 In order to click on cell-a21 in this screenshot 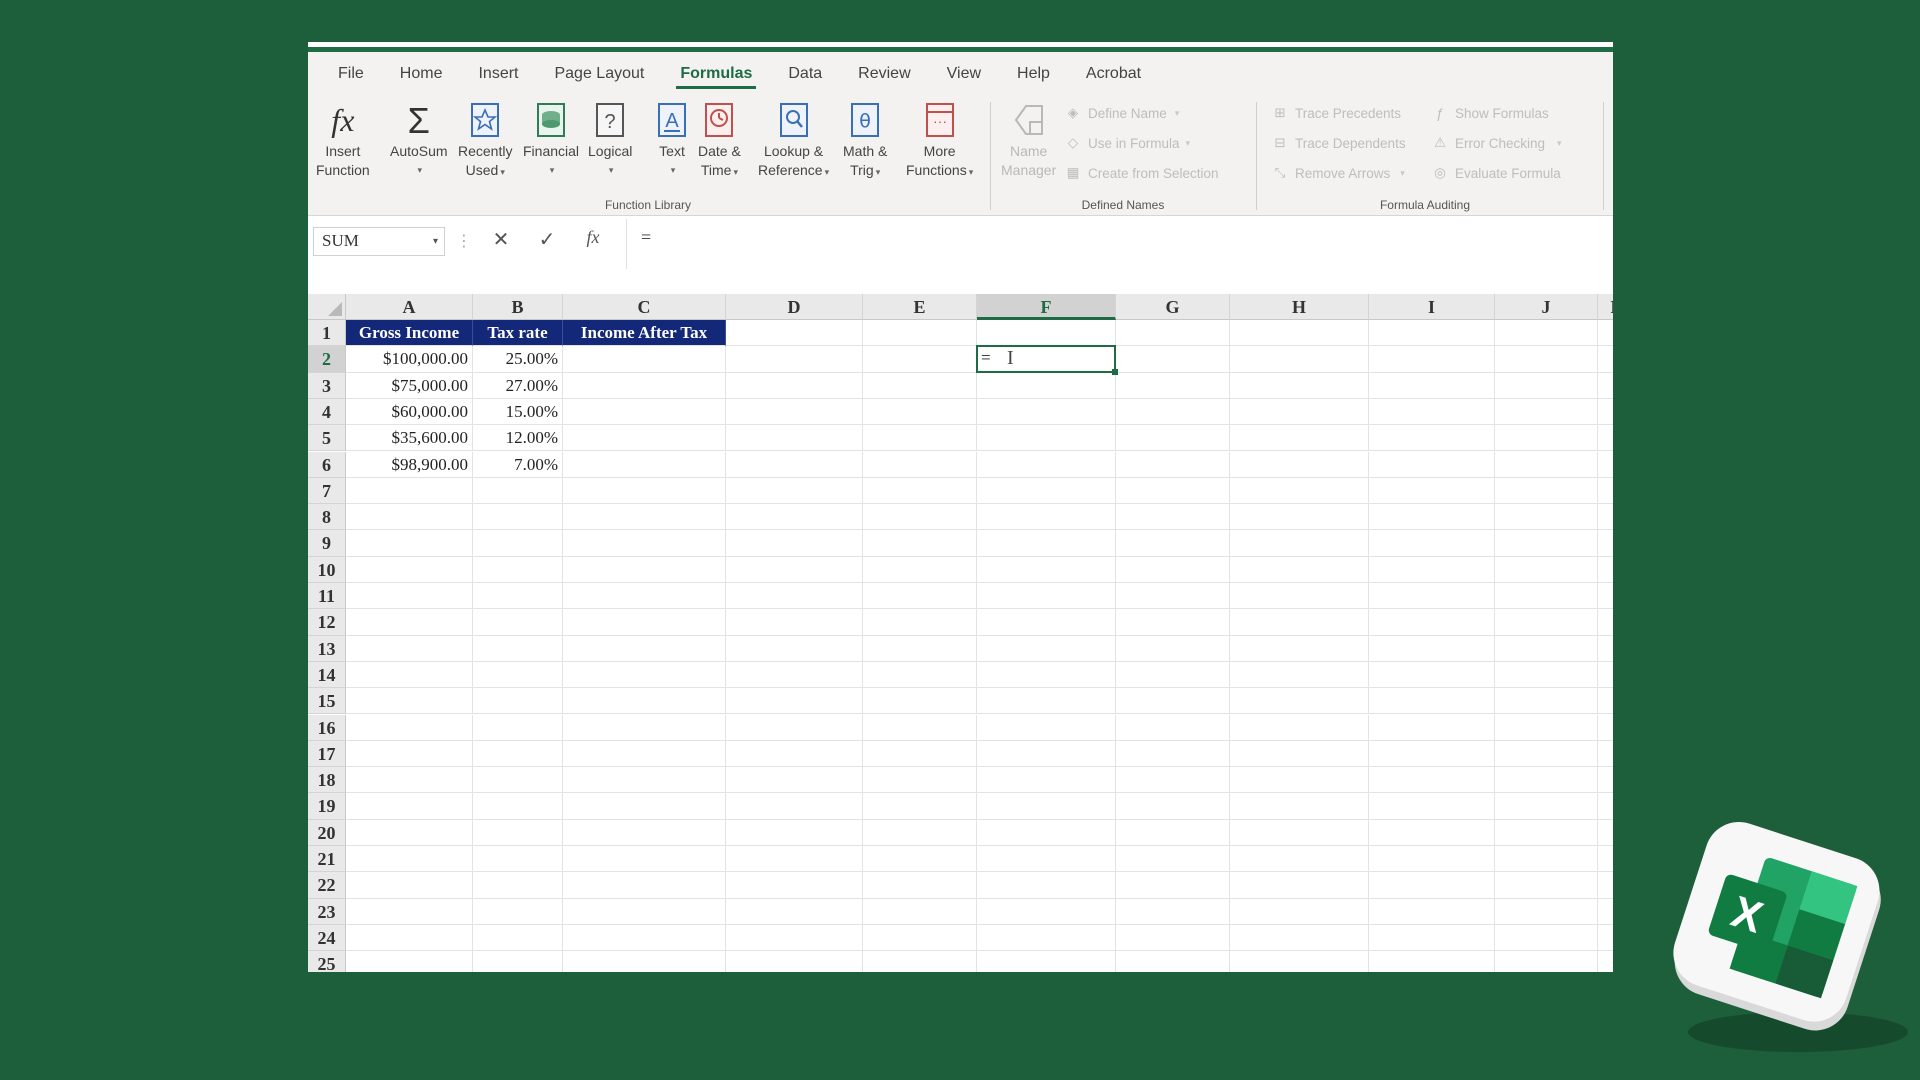, I will do `click(409, 859)`.